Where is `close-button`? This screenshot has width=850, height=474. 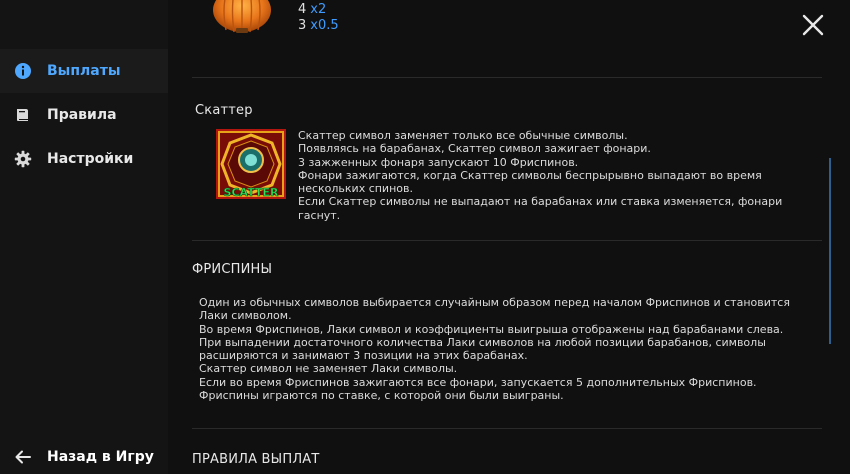
close-button is located at coordinates (813, 25).